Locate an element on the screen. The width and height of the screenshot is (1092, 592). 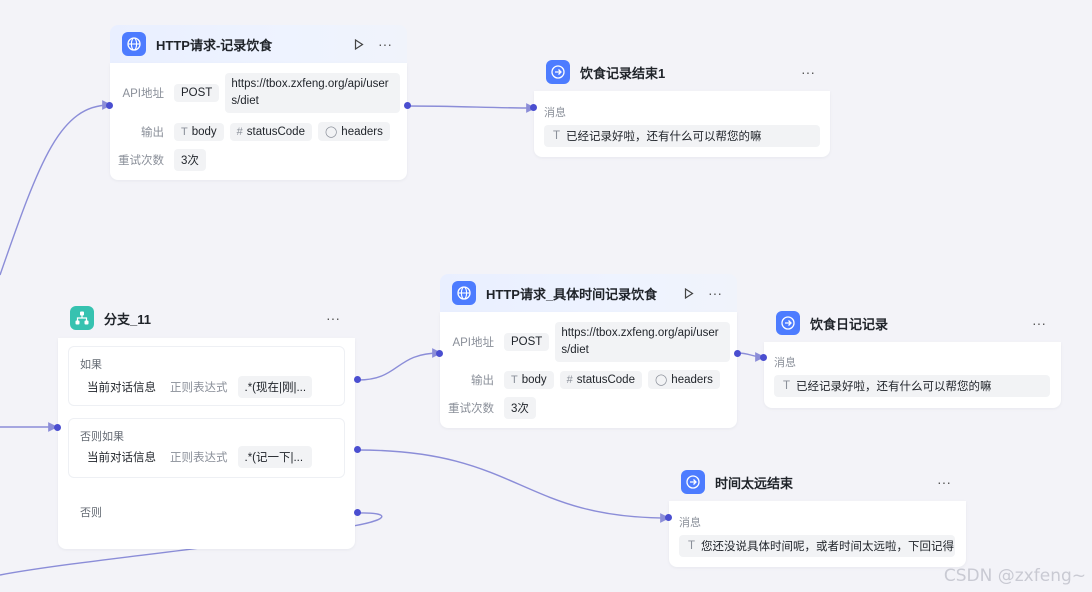
node-header: 分支_11 ··· is located at coordinates (206, 318).